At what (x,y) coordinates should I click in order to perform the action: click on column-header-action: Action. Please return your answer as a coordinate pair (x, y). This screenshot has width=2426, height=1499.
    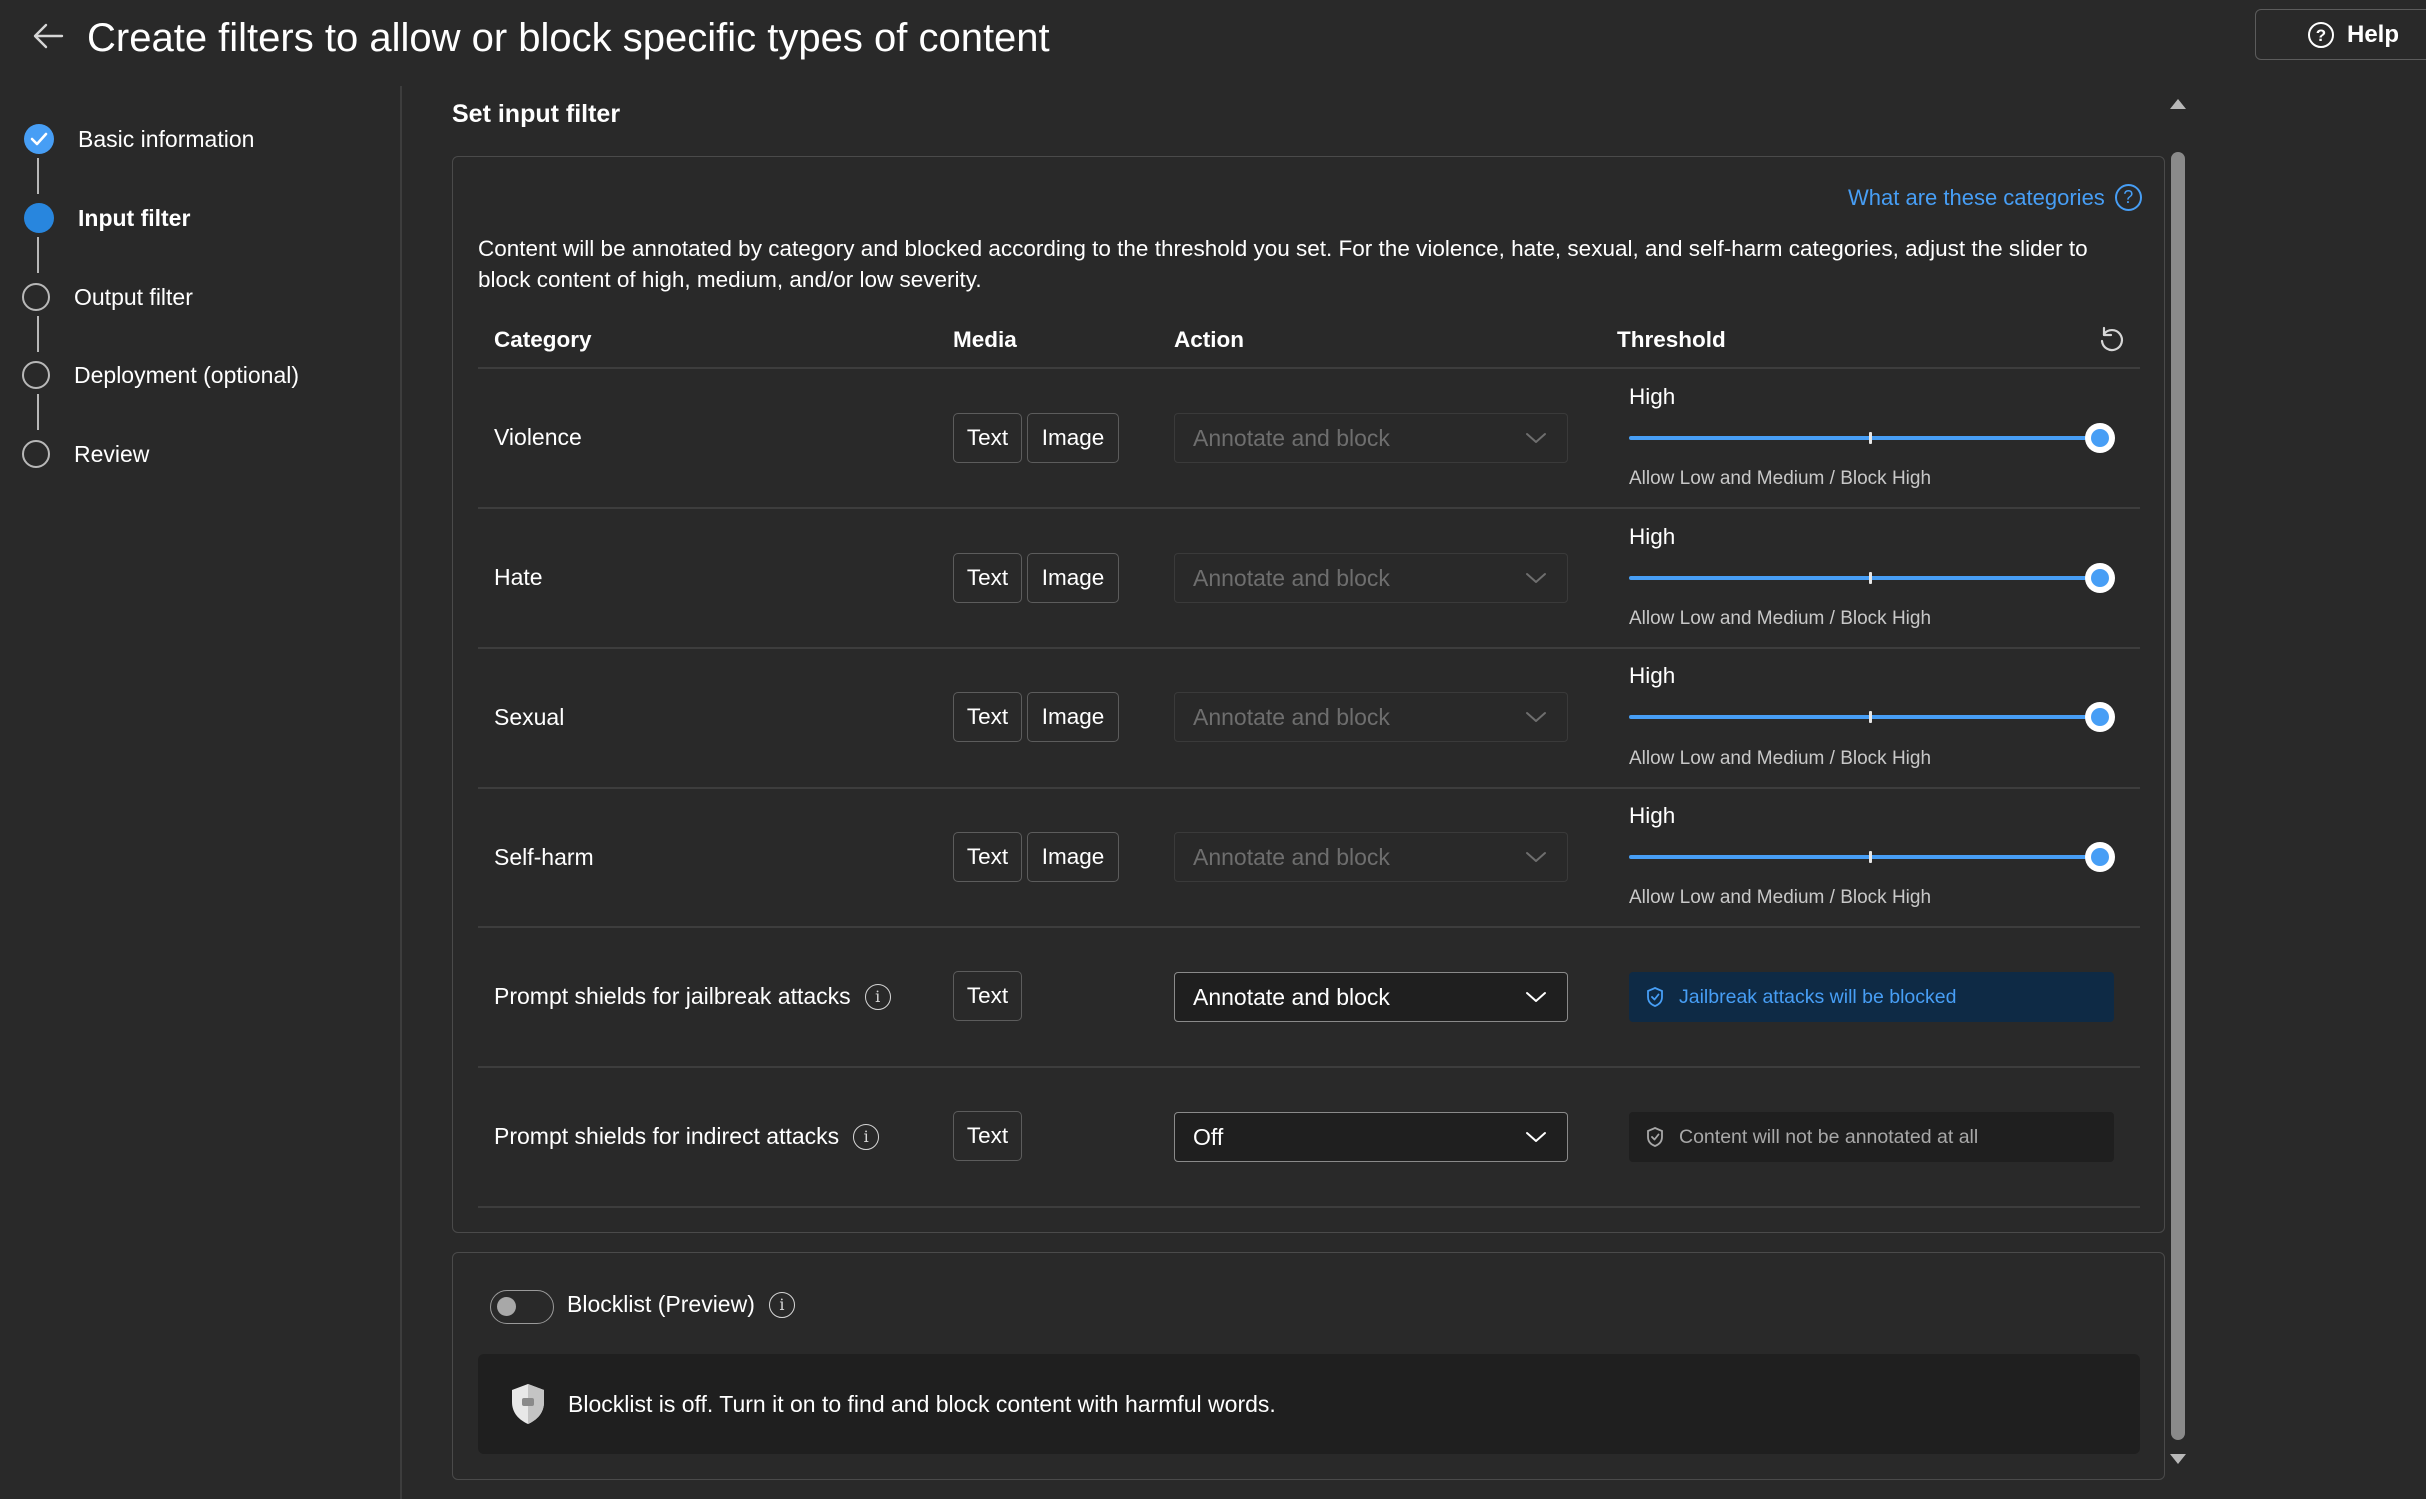
    Looking at the image, I should click on (1209, 339).